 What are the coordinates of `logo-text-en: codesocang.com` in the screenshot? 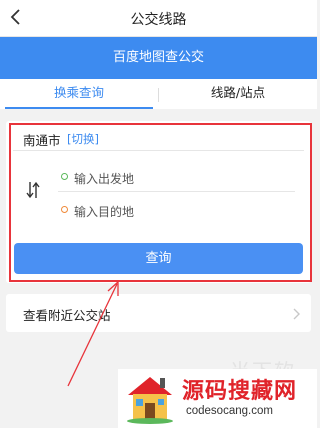 It's located at (229, 411).